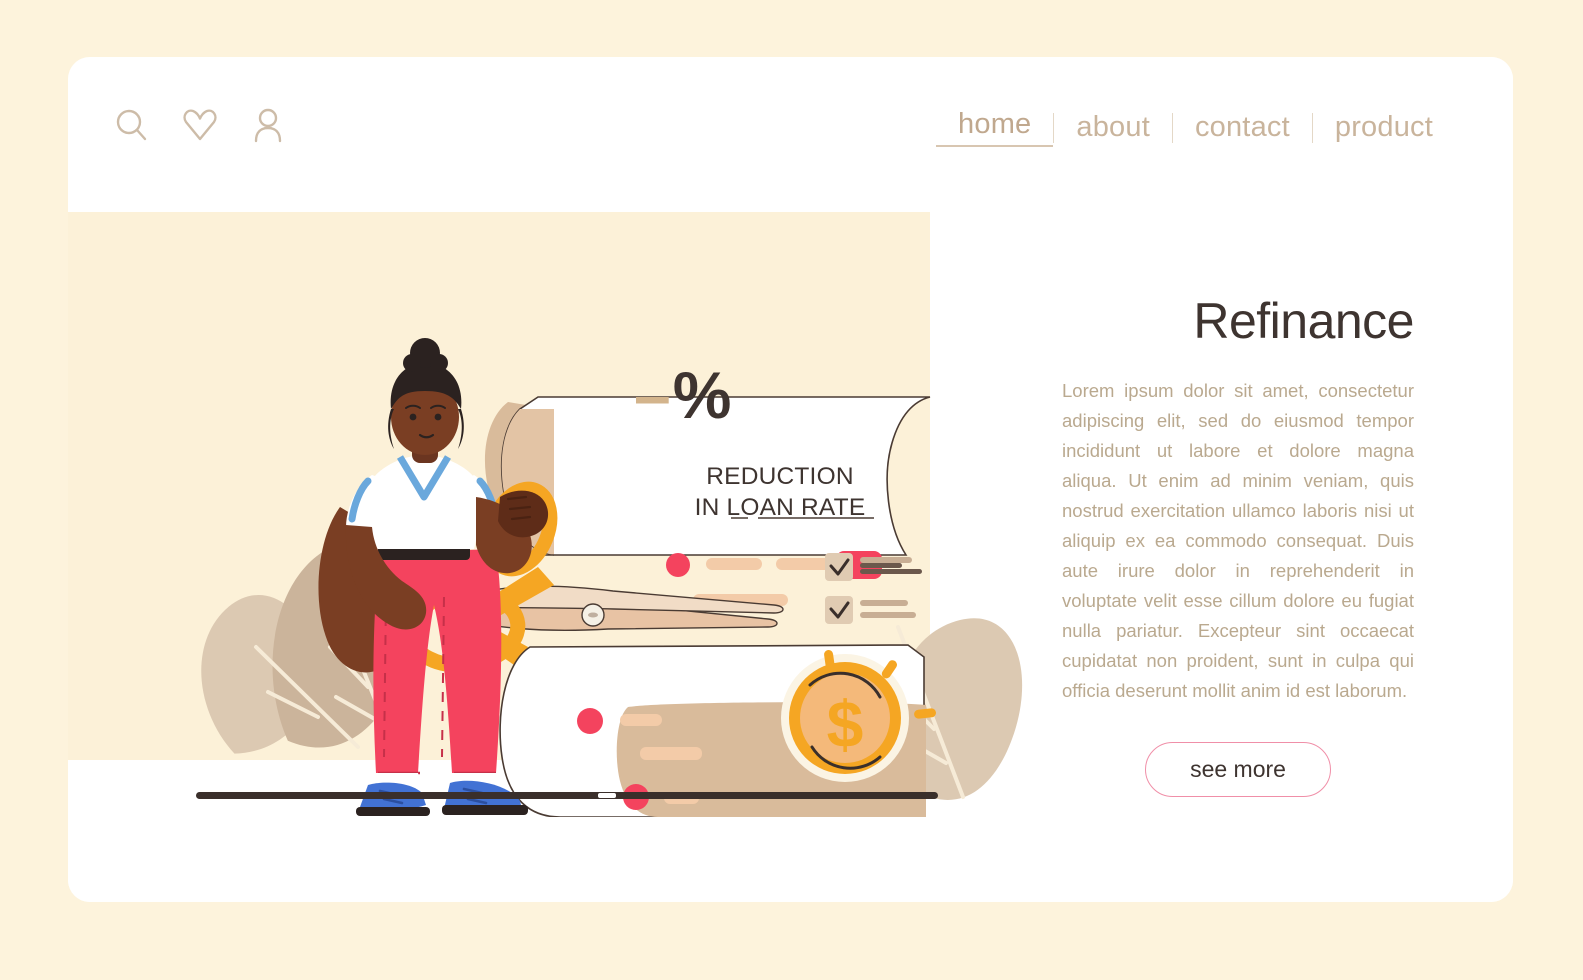 Image resolution: width=1583 pixels, height=980 pixels. What do you see at coordinates (1113, 127) in the screenshot?
I see `nav-item-about: about` at bounding box center [1113, 127].